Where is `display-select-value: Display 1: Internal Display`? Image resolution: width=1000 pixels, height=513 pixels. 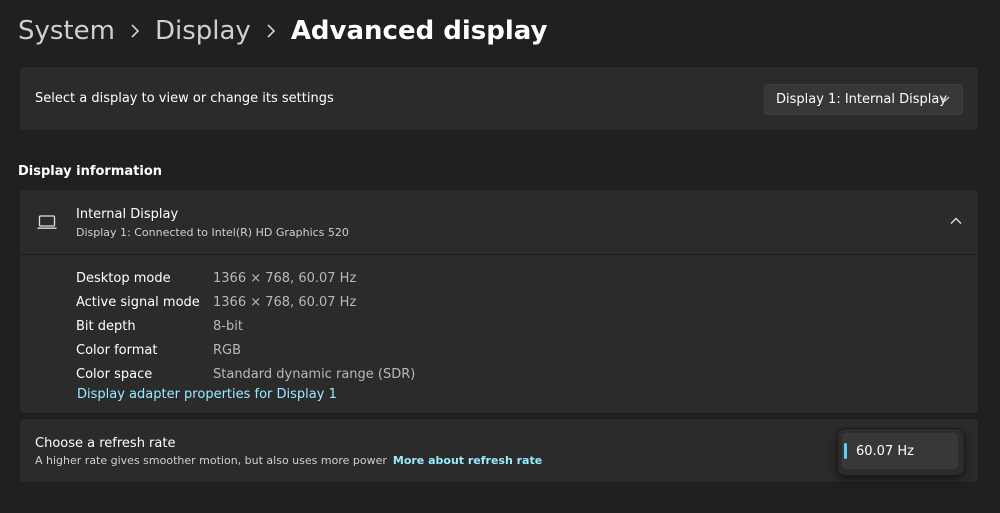
display-select-value: Display 1: Internal Display is located at coordinates (861, 99).